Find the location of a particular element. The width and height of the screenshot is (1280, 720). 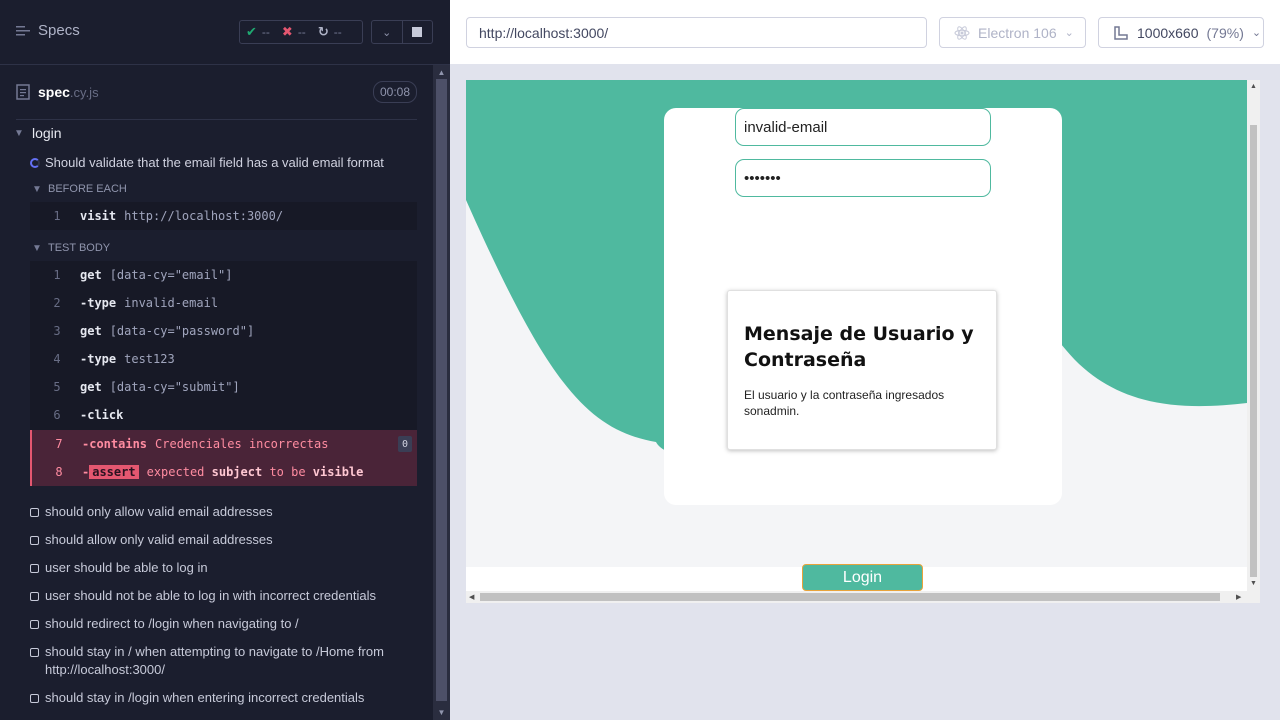

ruler-icon is located at coordinates (1121, 32).